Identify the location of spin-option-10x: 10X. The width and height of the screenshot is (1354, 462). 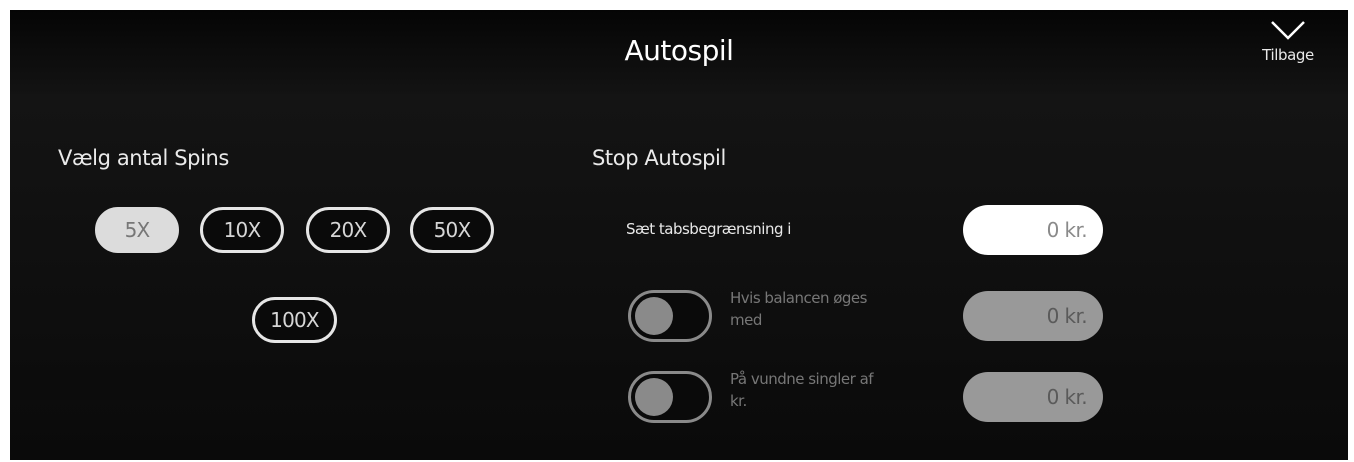
(242, 230).